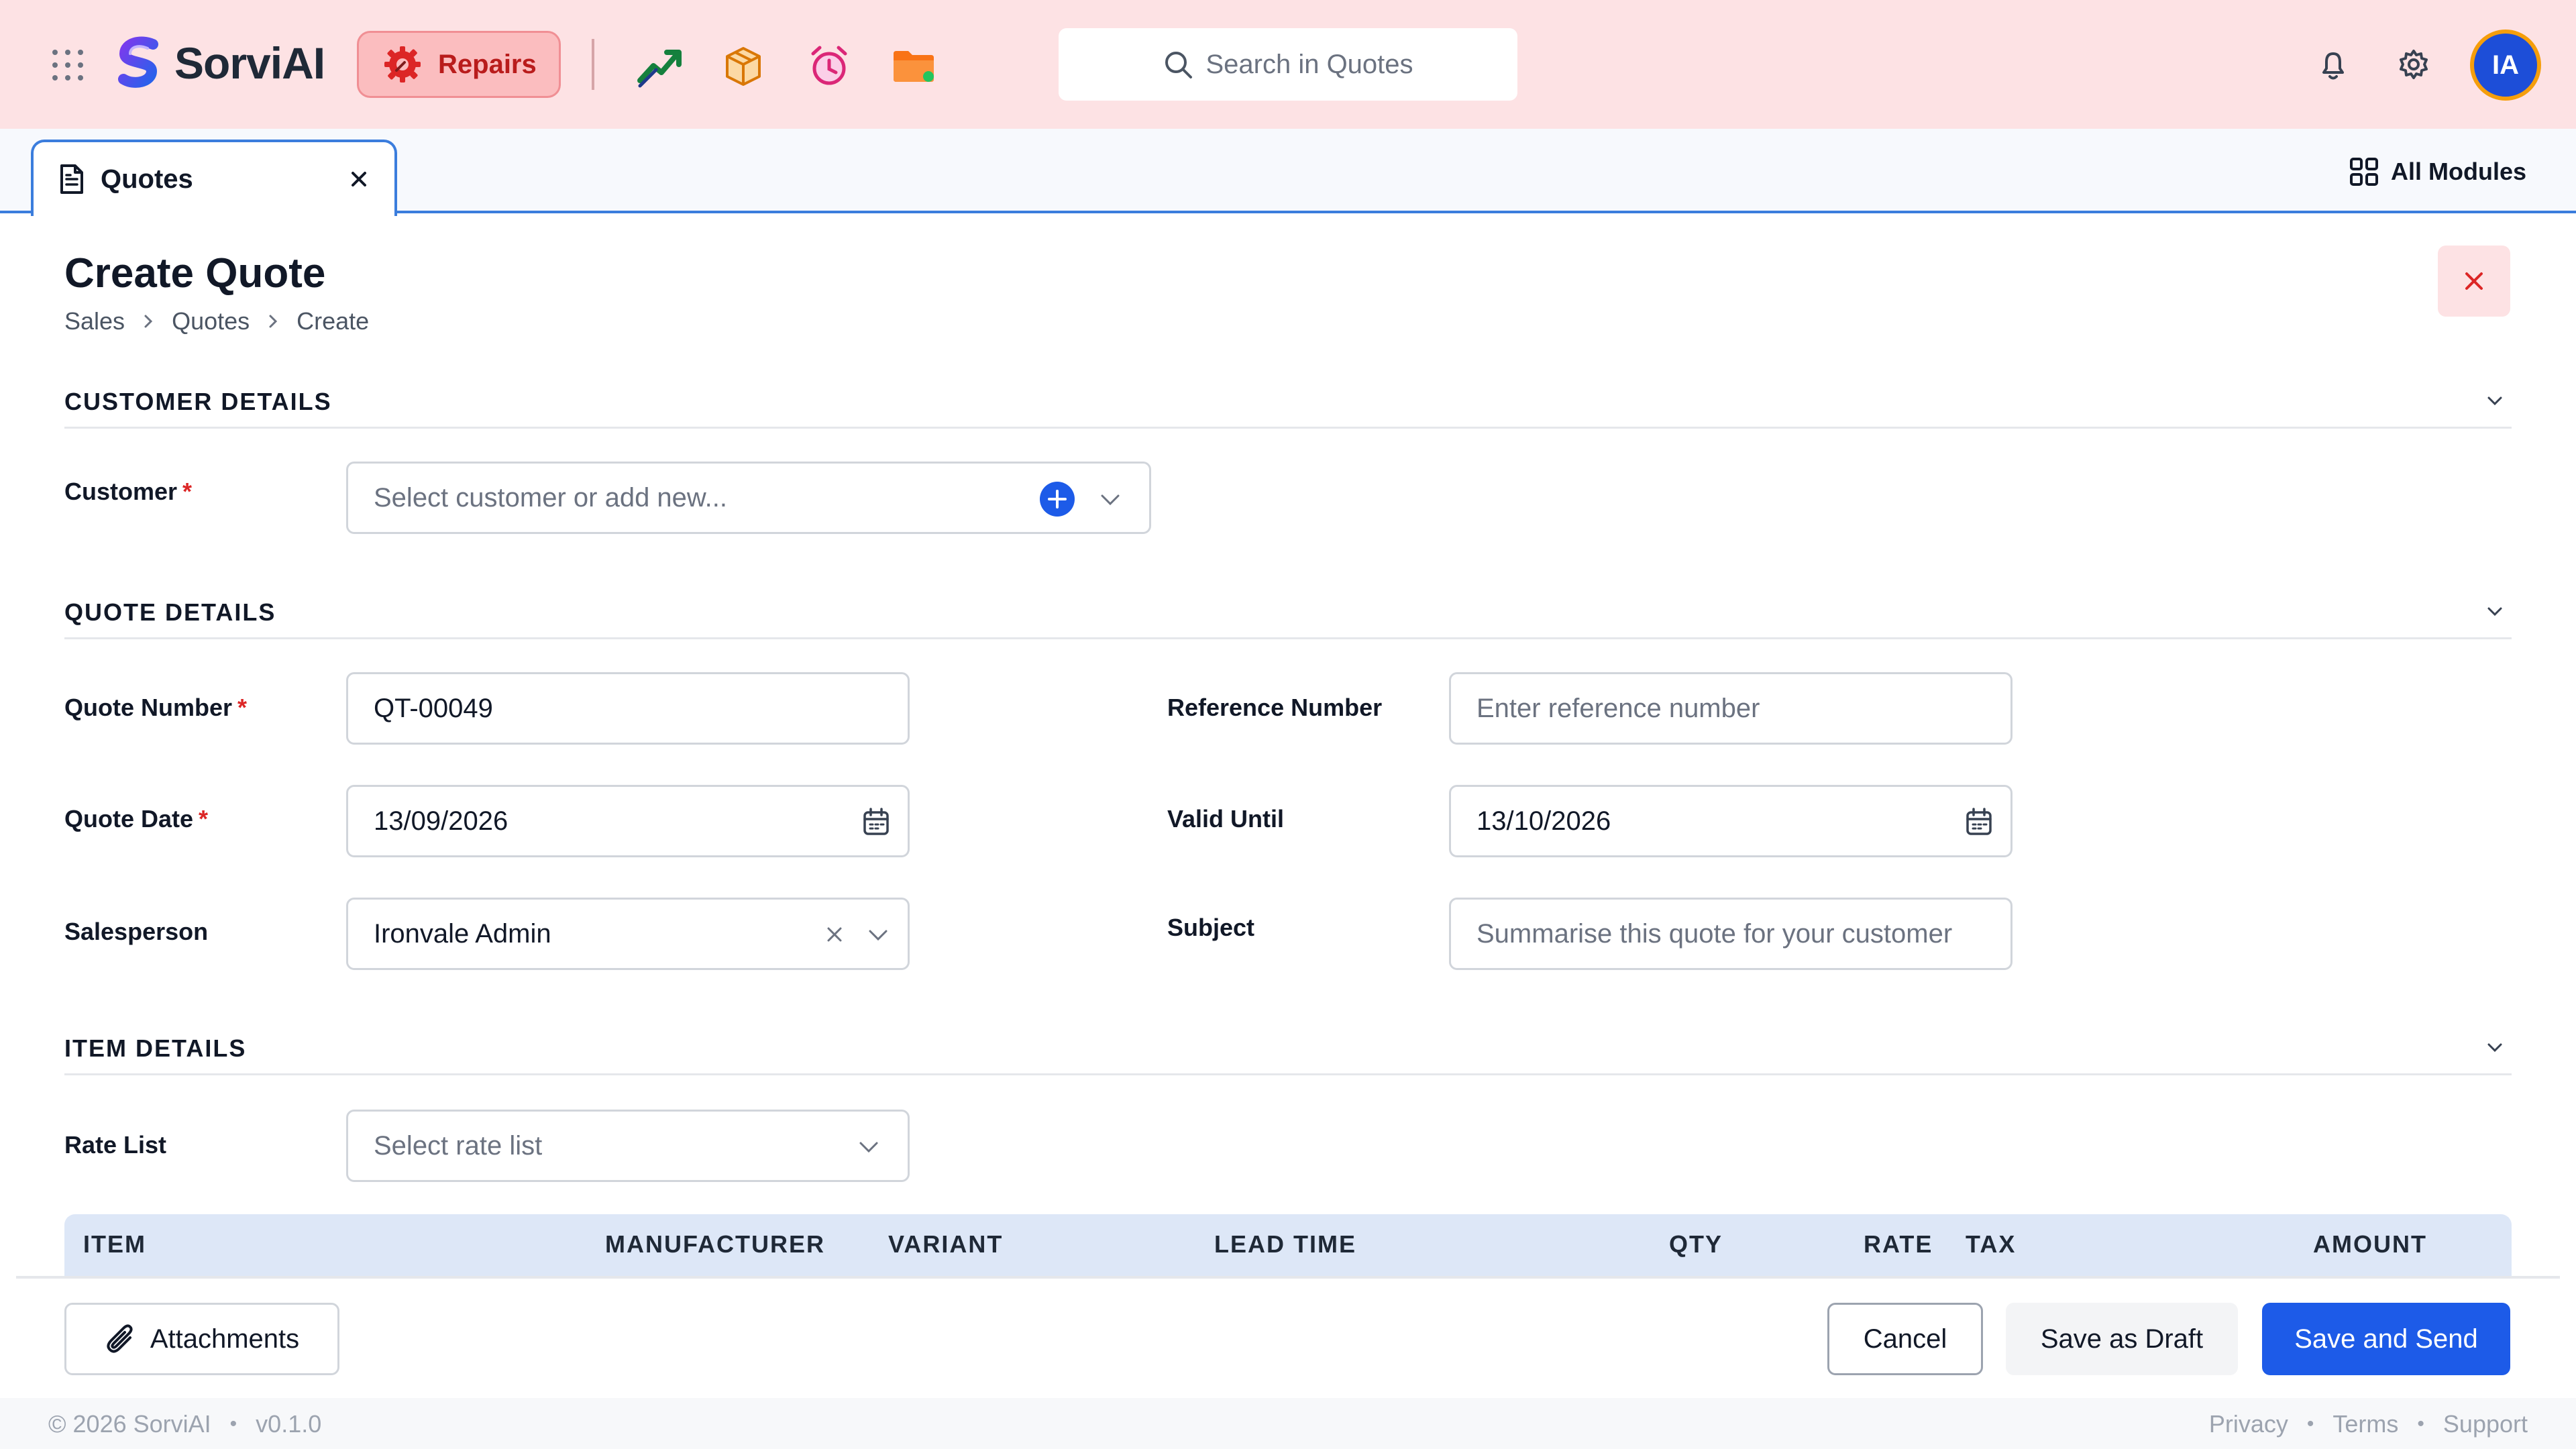  What do you see at coordinates (1057, 499) in the screenshot?
I see `add-customer-icon` at bounding box center [1057, 499].